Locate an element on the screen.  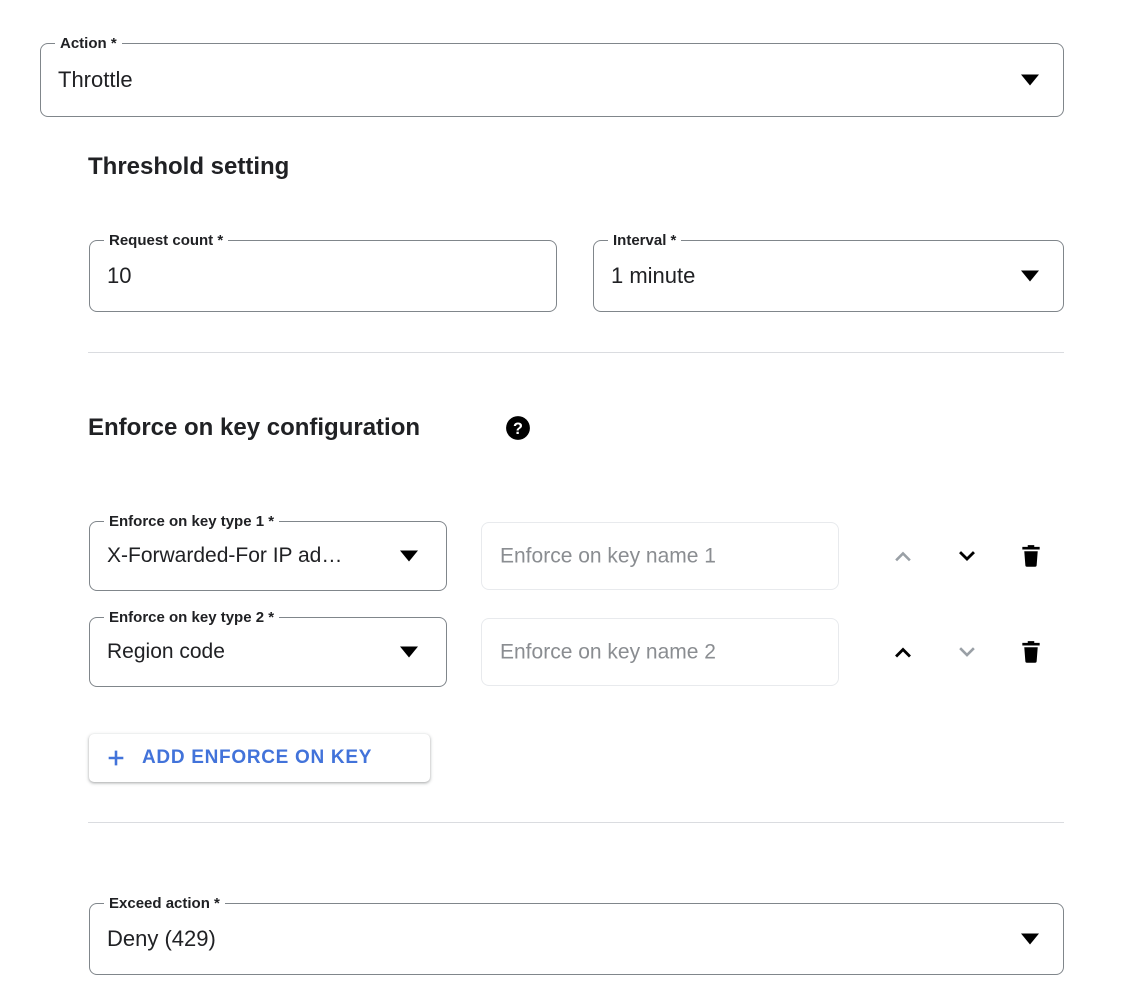
enforce-on-key-name-1-placeholder: Enforce on key name 1 is located at coordinates (608, 556).